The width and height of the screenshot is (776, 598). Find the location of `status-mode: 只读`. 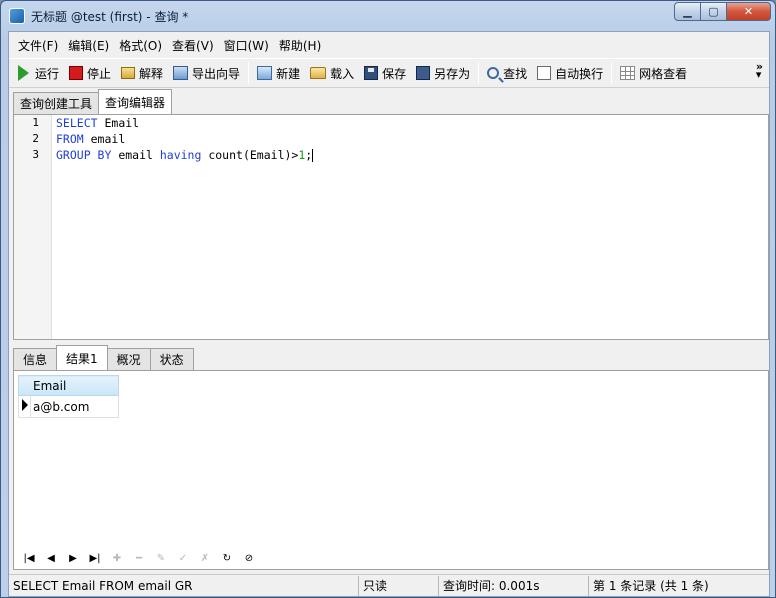

status-mode: 只读 is located at coordinates (399, 585).